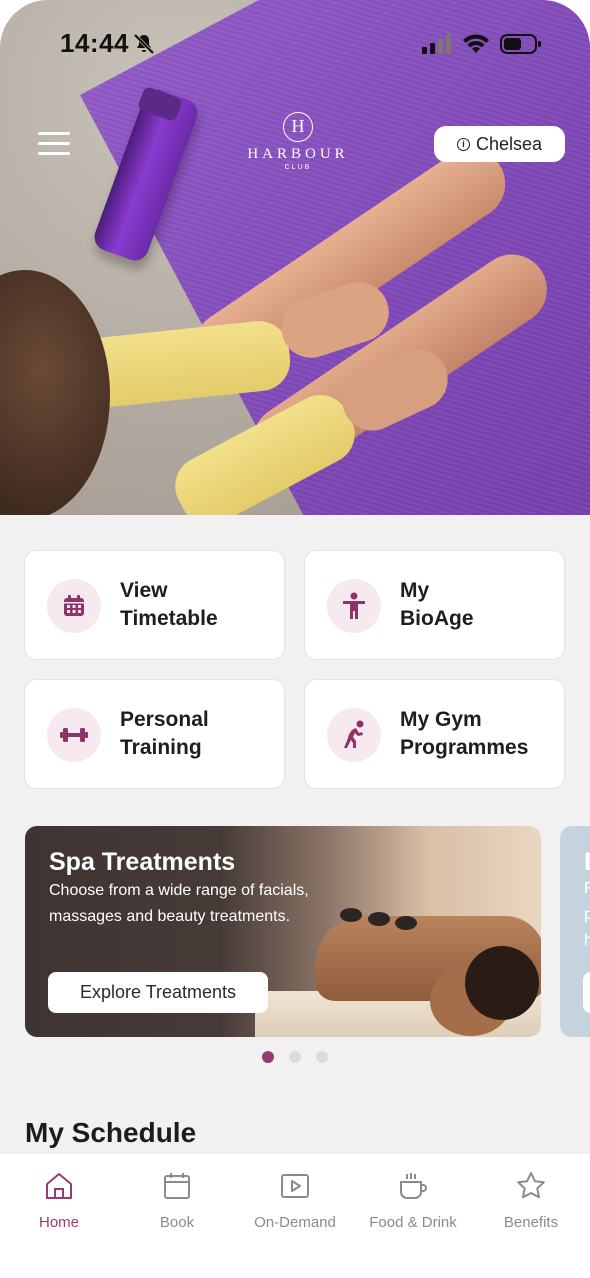 This screenshot has height=1278, width=590. Describe the element at coordinates (587, 862) in the screenshot. I see `next-promo-title: E` at that location.